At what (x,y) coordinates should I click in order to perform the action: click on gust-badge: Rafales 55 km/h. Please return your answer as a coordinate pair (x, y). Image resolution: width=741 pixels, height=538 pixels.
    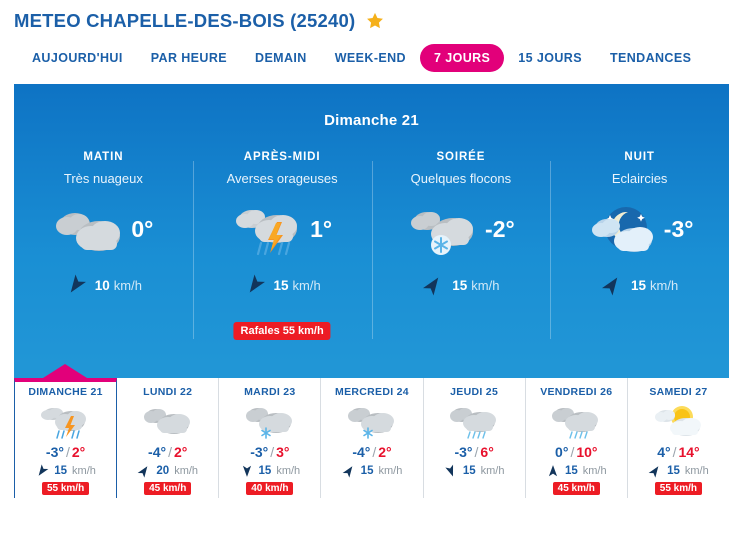
    Looking at the image, I should click on (282, 331).